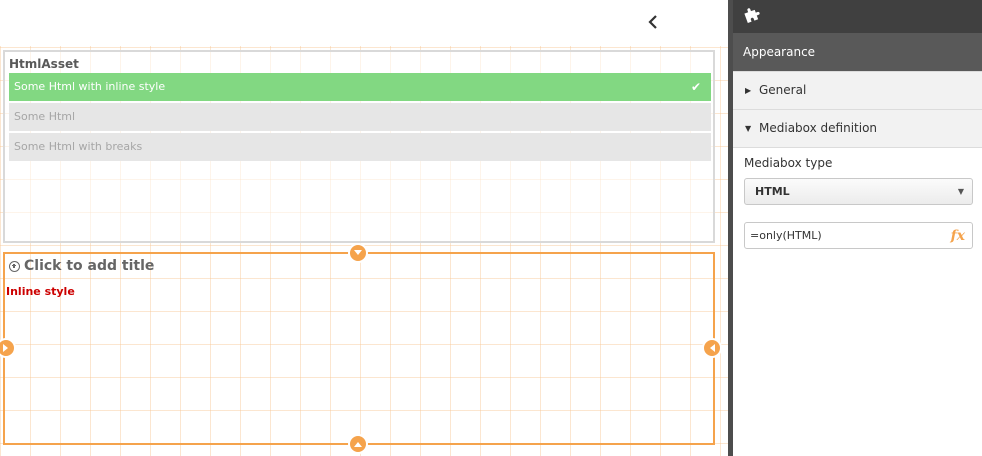 The width and height of the screenshot is (982, 456). I want to click on accordion-mediabox-definition: ▼ Mediabox definition, so click(857, 128).